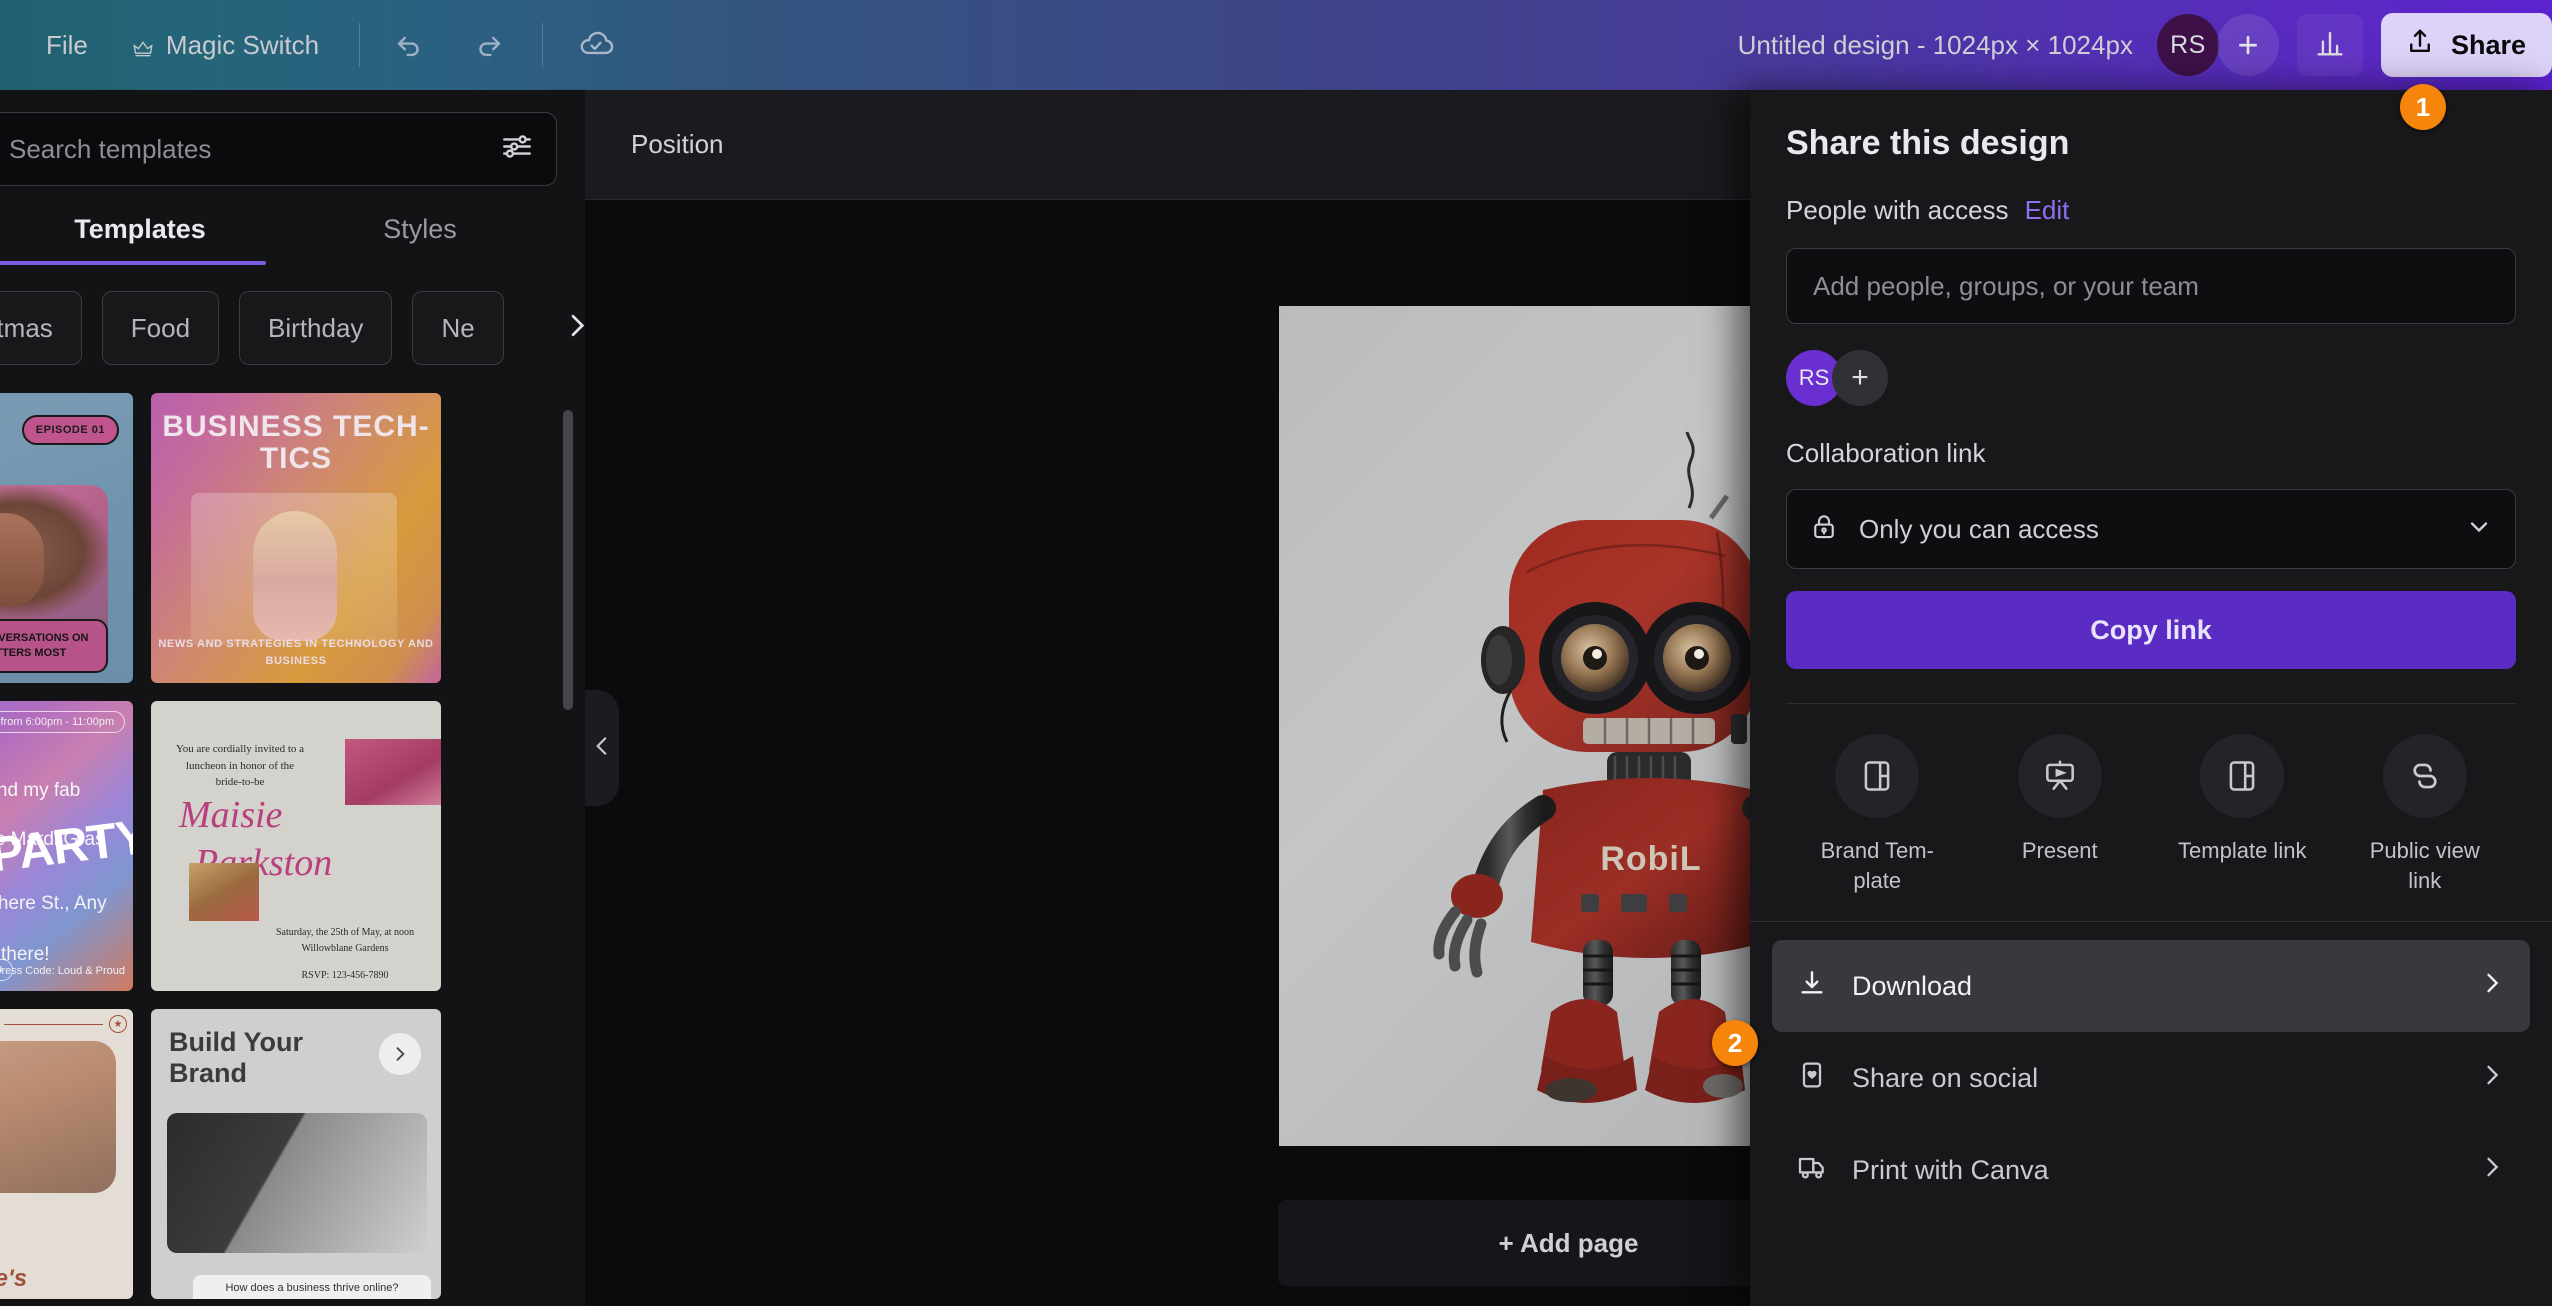  What do you see at coordinates (489, 45) in the screenshot?
I see `redo-button` at bounding box center [489, 45].